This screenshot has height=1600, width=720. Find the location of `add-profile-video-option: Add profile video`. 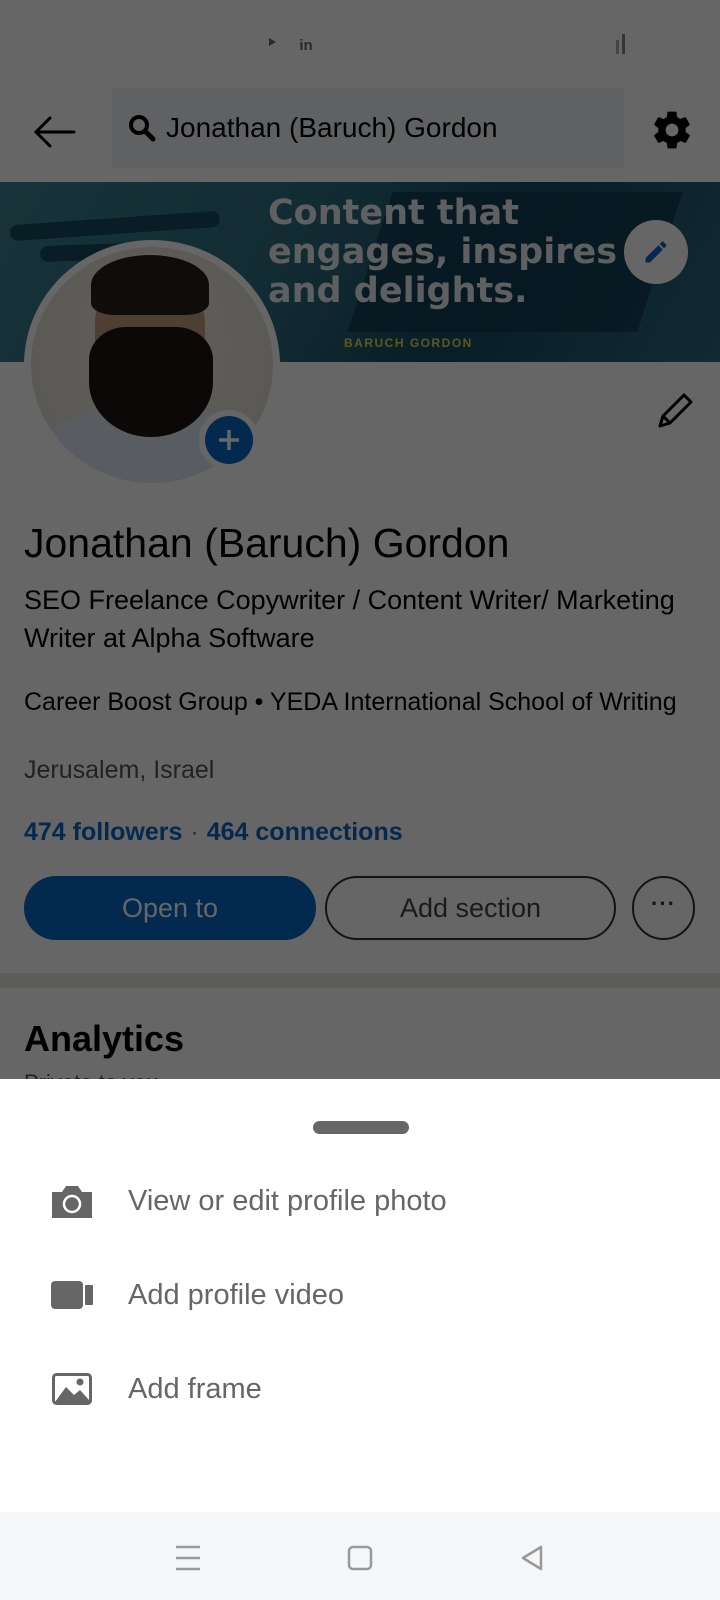

add-profile-video-option: Add profile video is located at coordinates (360, 1295).